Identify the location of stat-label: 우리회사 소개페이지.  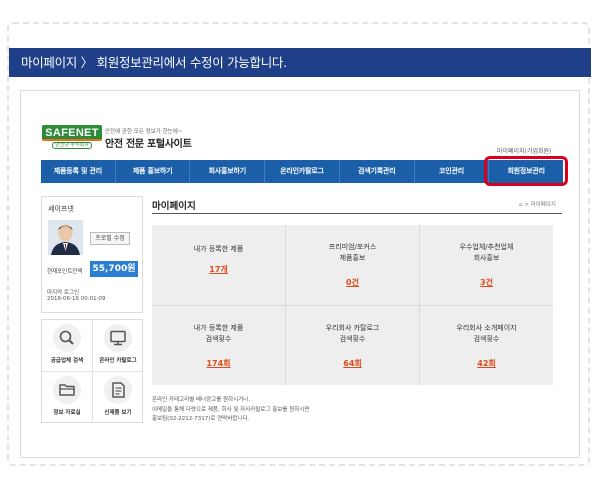
(486, 328).